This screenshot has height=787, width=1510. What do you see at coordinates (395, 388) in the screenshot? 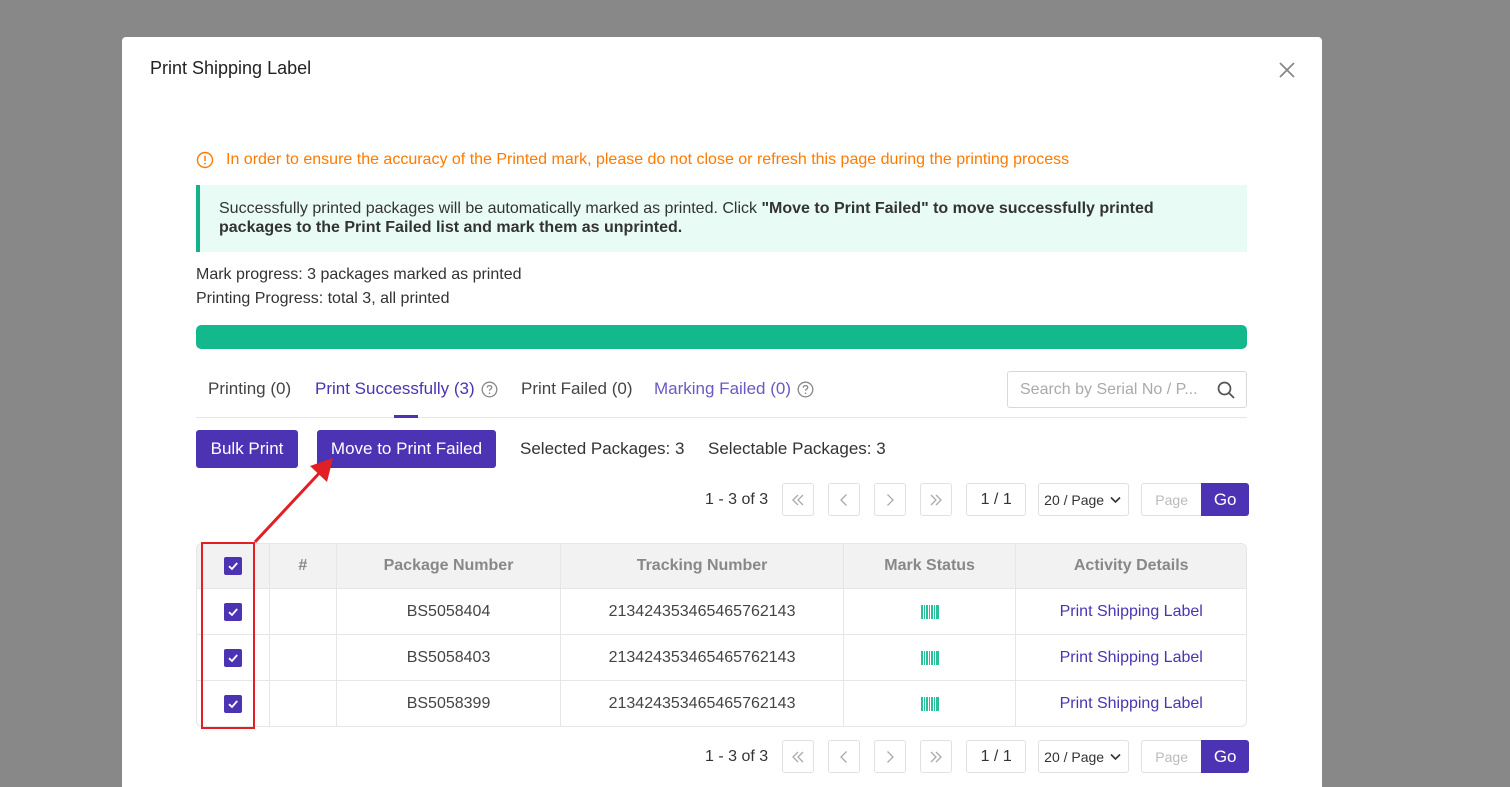
I see `tab-label: Print Successfully (3)` at bounding box center [395, 388].